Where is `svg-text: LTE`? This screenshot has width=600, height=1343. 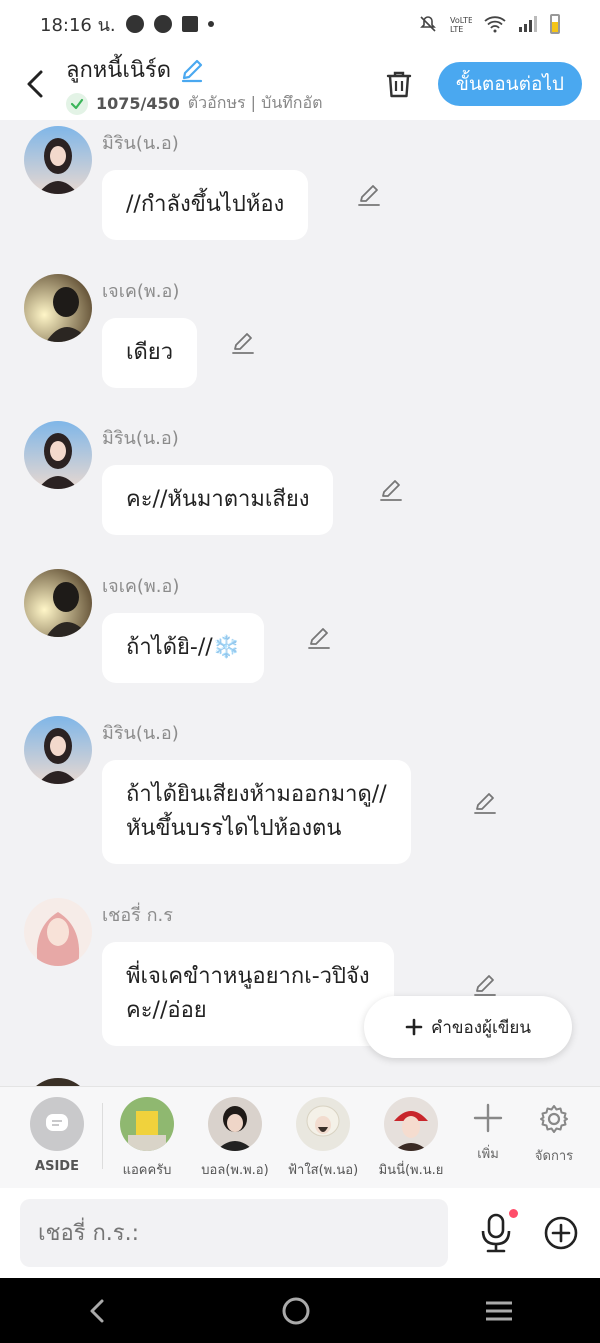 svg-text: LTE is located at coordinates (456, 29).